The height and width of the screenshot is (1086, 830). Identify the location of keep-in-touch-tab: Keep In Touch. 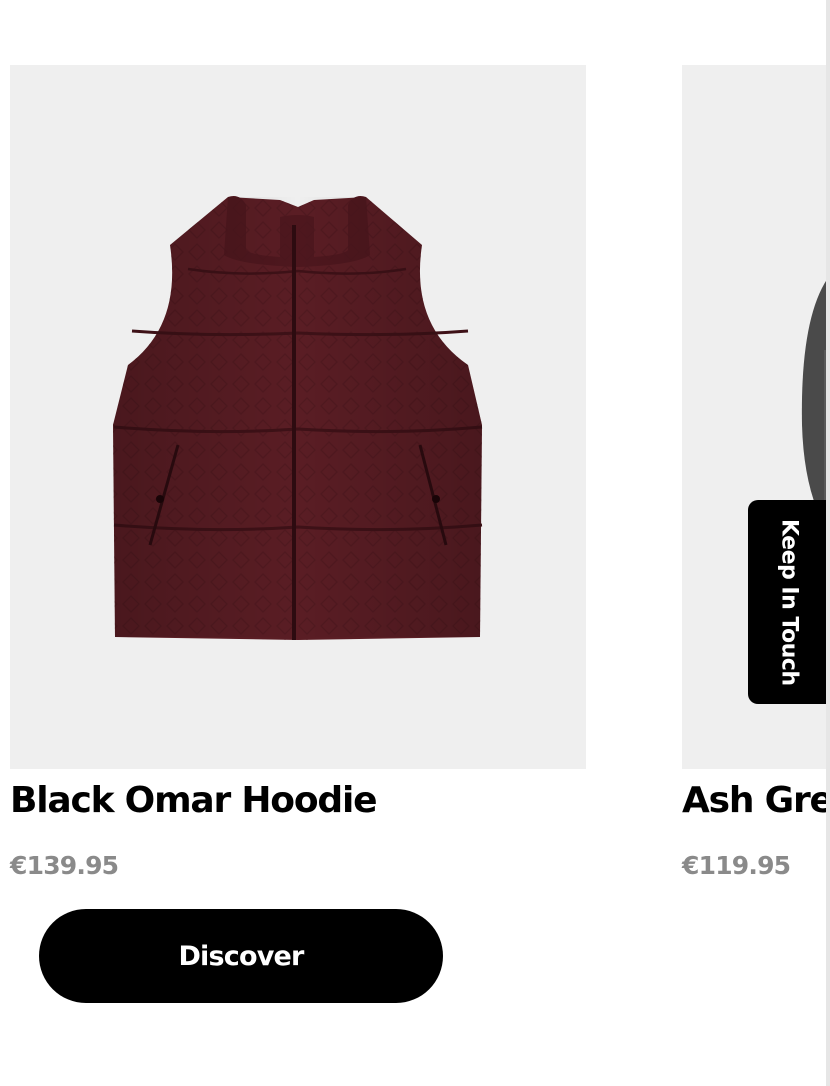
(789, 602).